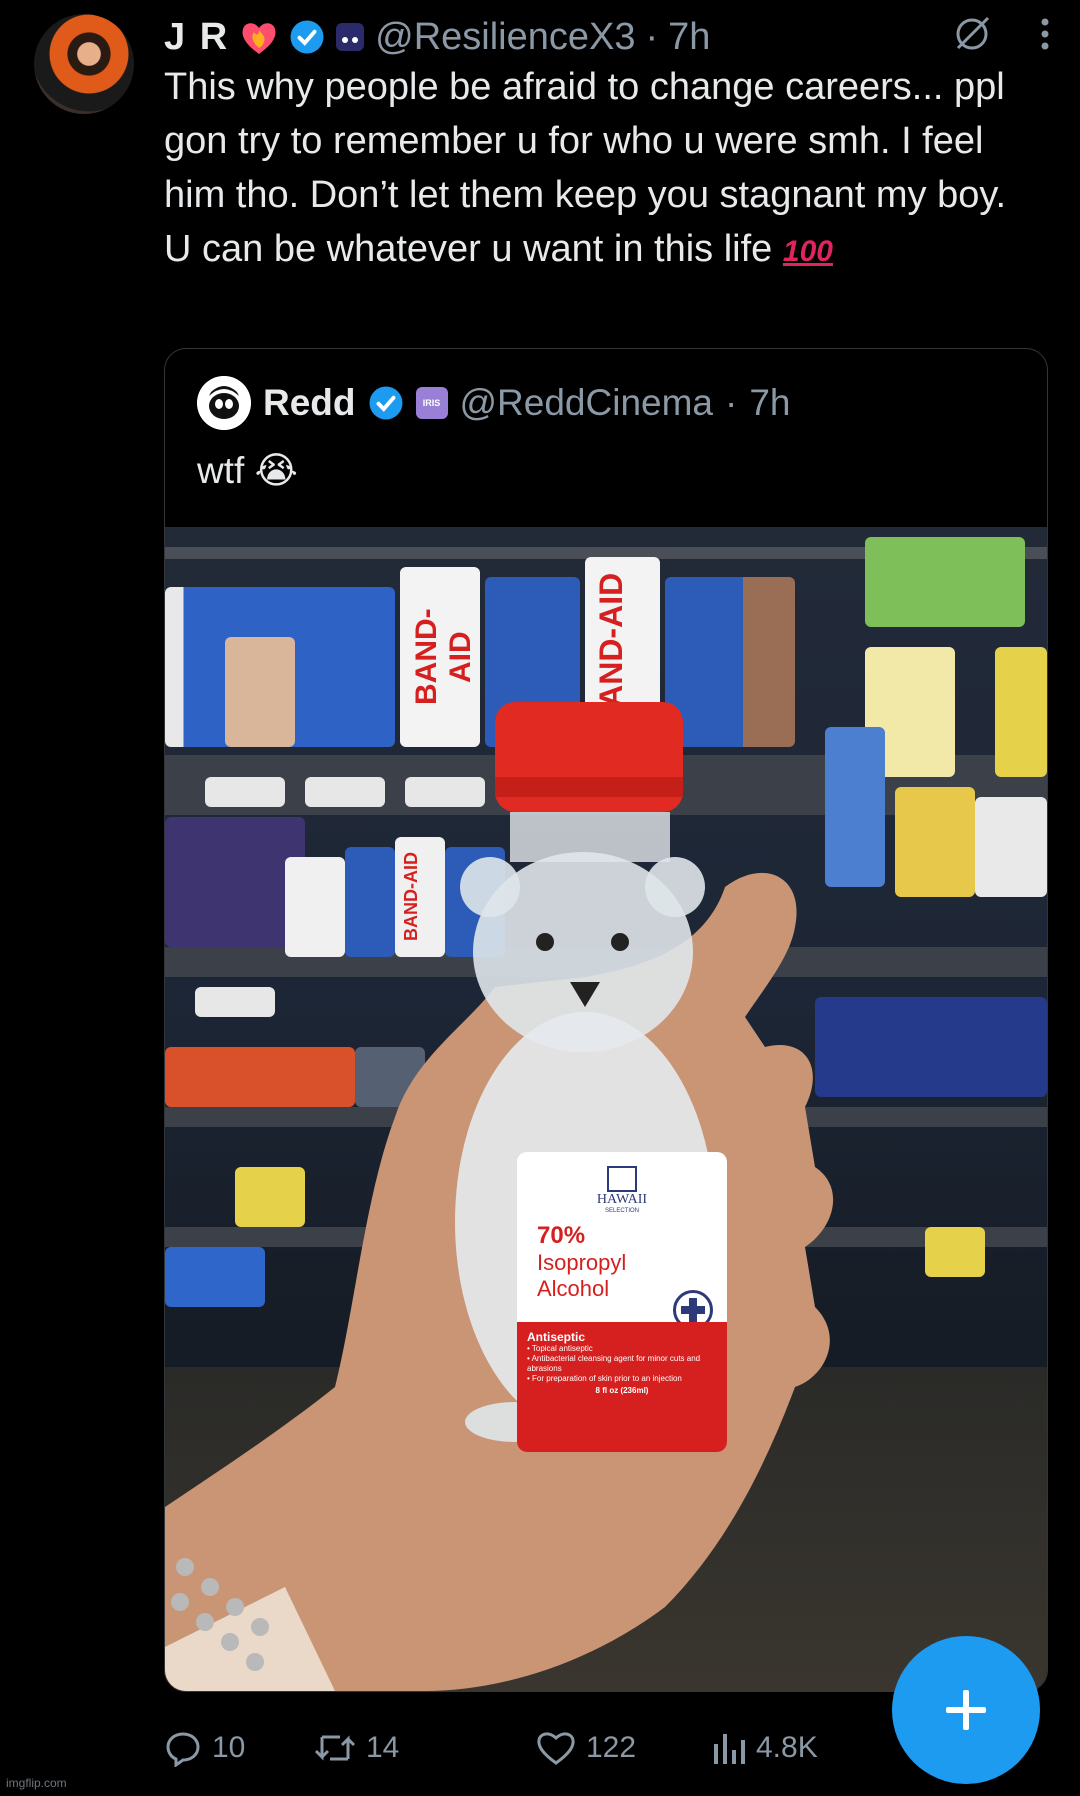  I want to click on like-count: 122, so click(611, 1747).